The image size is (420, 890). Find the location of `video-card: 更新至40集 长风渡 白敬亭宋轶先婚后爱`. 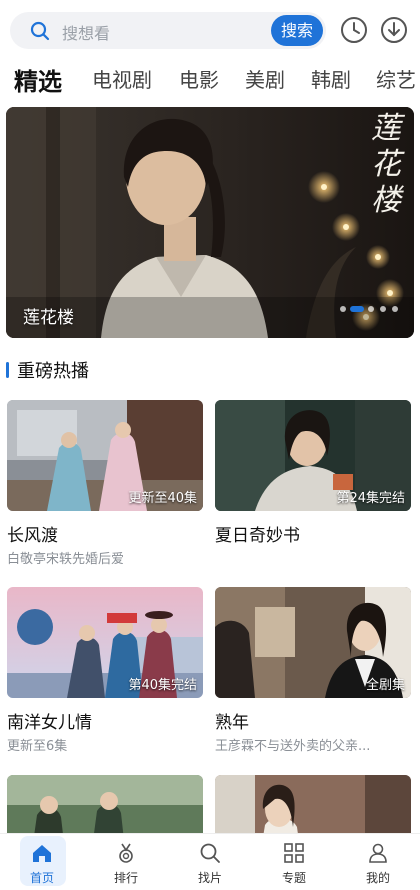

video-card: 更新至40集 长风渡 白敬亭宋轶先婚后爱 is located at coordinates (105, 487).